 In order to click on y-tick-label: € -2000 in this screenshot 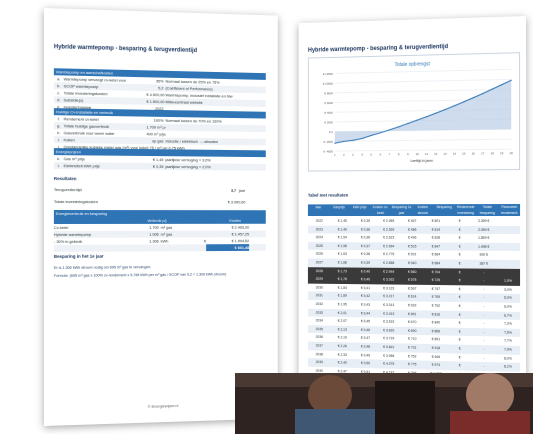, I will do `click(329, 142)`.